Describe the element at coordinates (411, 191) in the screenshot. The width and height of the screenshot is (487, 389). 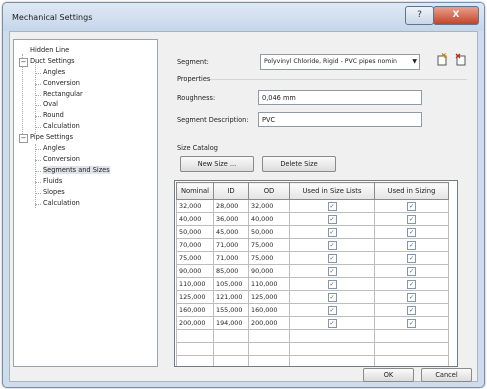
I see `column-header: Used in Sizing` at that location.